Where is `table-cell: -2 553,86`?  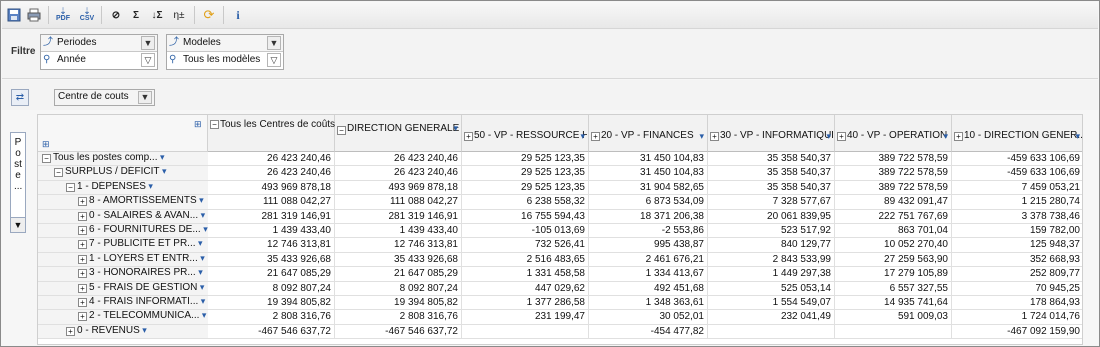 table-cell: -2 553,86 is located at coordinates (648, 231).